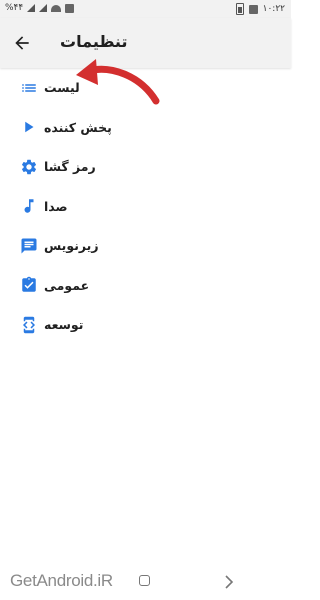 The height and width of the screenshot is (600, 320). Describe the element at coordinates (145, 43) in the screenshot. I see `app-bar: تنظیمات` at that location.